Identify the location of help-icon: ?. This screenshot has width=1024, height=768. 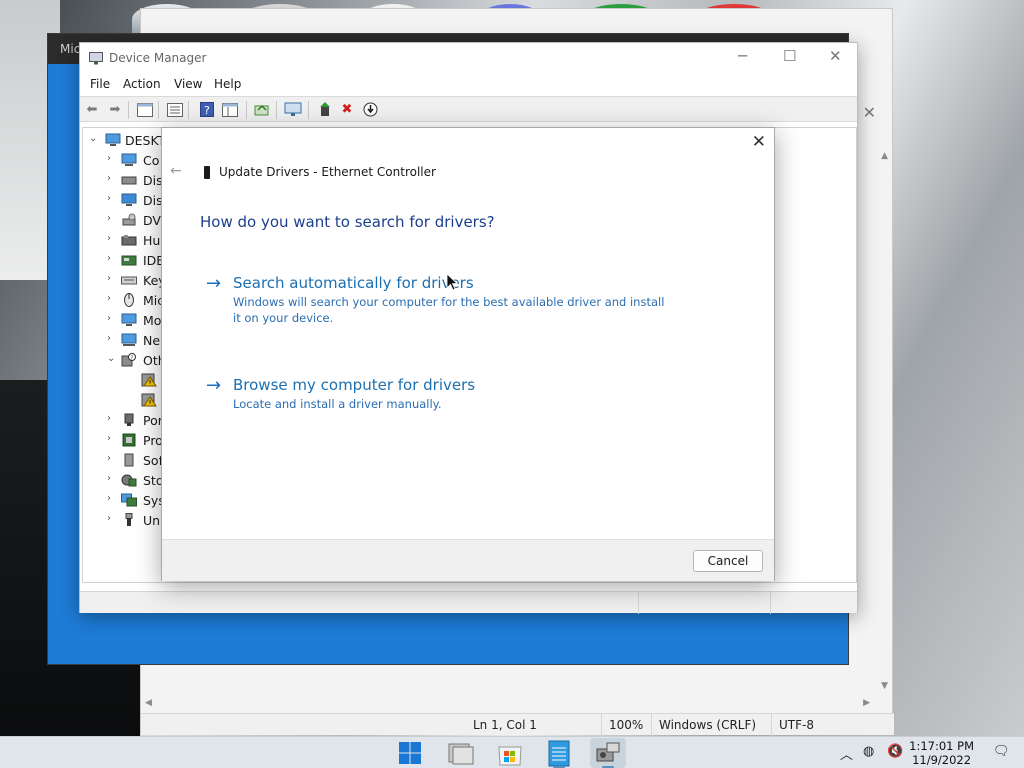
(207, 109).